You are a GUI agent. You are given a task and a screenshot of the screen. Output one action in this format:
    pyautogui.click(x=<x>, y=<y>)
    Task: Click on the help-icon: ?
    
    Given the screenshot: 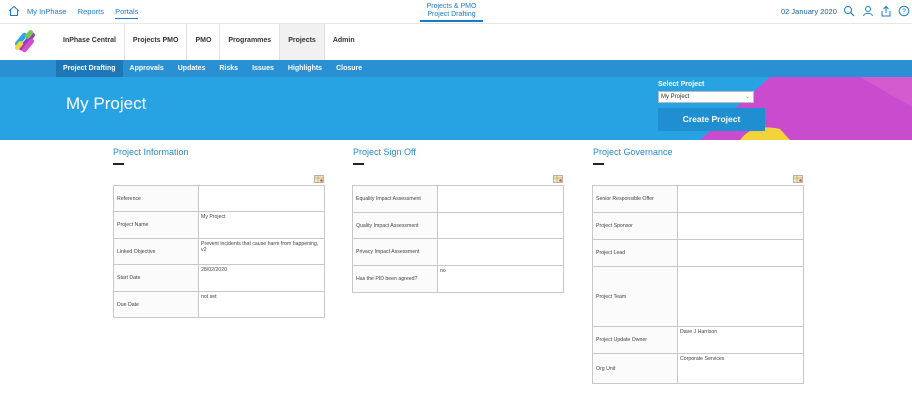 What is the action you would take?
    pyautogui.click(x=904, y=11)
    